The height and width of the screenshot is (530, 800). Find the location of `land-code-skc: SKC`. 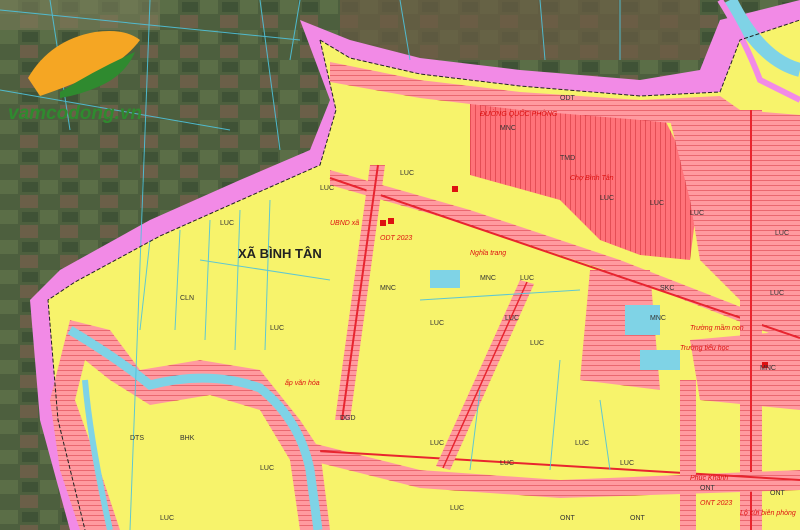

land-code-skc: SKC is located at coordinates (667, 288).